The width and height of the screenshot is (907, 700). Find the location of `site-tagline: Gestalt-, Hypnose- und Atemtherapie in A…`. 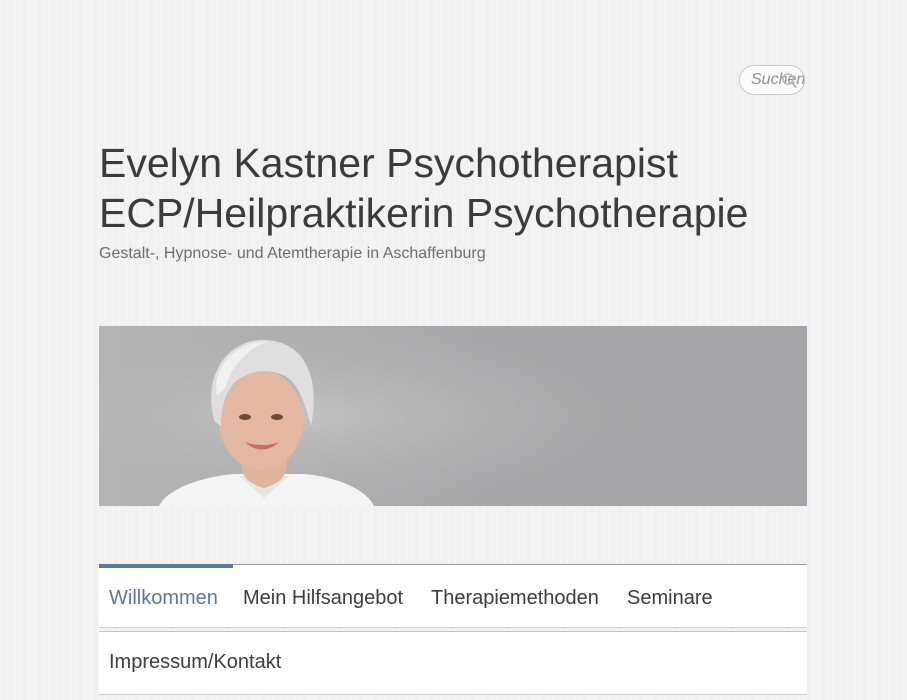

site-tagline: Gestalt-, Hypnose- und Atemtherapie in A… is located at coordinates (292, 253).